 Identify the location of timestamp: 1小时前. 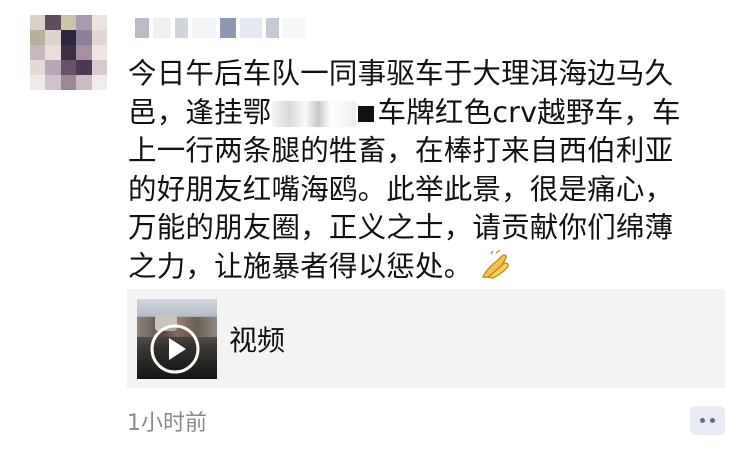
(167, 423).